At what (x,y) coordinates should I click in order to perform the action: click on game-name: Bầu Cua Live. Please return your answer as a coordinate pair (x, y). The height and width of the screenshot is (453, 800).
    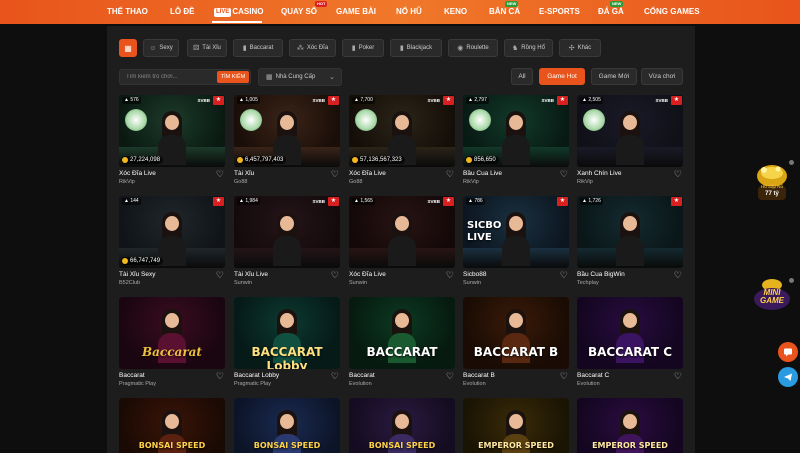
    Looking at the image, I should click on (482, 173).